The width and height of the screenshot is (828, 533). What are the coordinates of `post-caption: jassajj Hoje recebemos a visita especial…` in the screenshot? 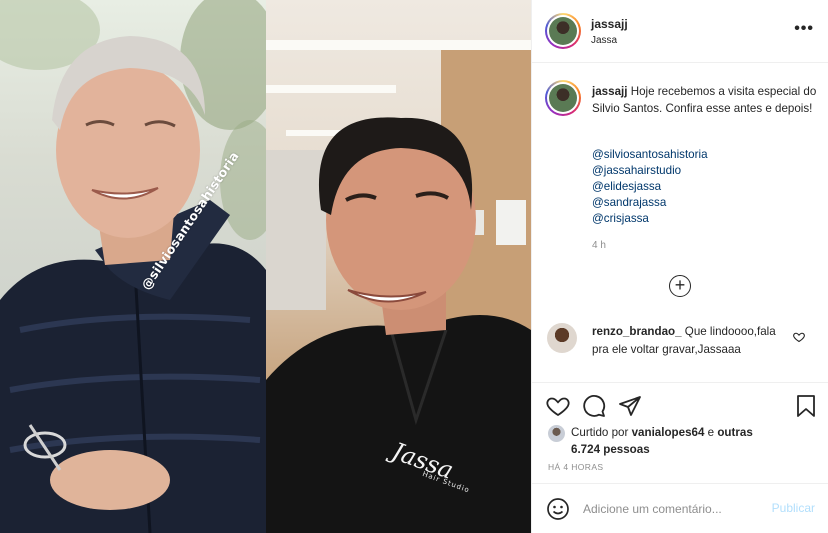 It's located at (704, 100).